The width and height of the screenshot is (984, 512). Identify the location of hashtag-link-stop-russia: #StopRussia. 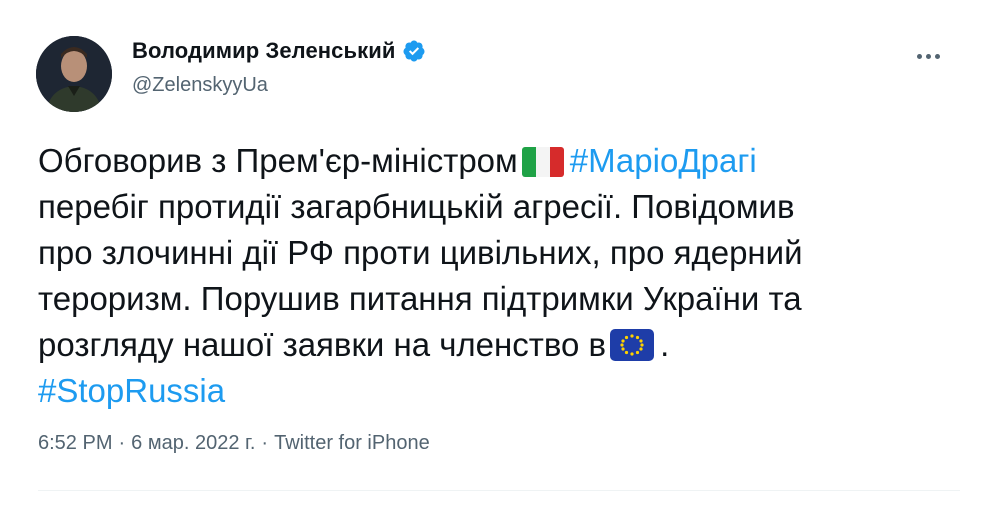
(131, 390).